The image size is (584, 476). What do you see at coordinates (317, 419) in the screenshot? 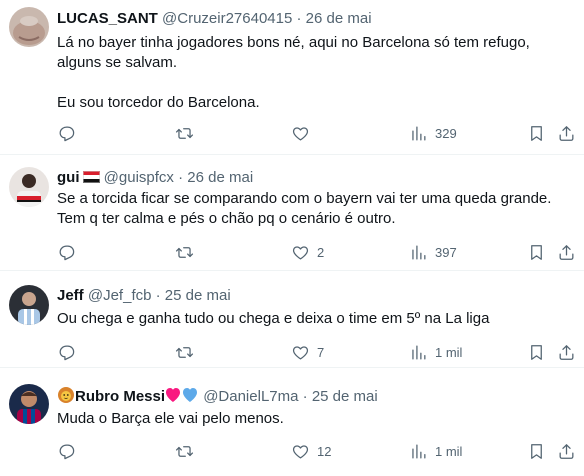
I see `tweet-text: Muda o Barça ele vai pelo menos.` at bounding box center [317, 419].